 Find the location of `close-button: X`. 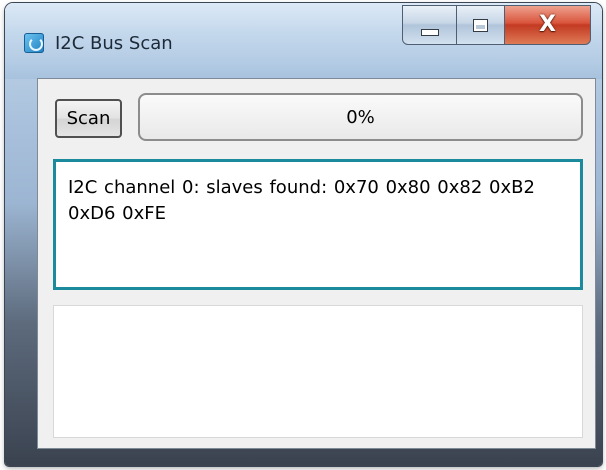

close-button: X is located at coordinates (548, 25).